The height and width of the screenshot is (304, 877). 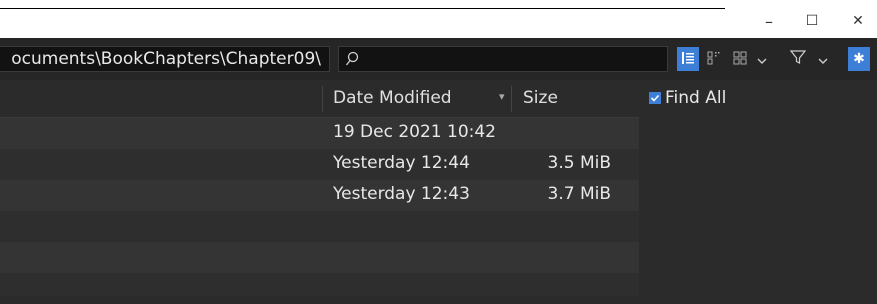 I want to click on find-all-checkbox: Find All, so click(x=687, y=98).